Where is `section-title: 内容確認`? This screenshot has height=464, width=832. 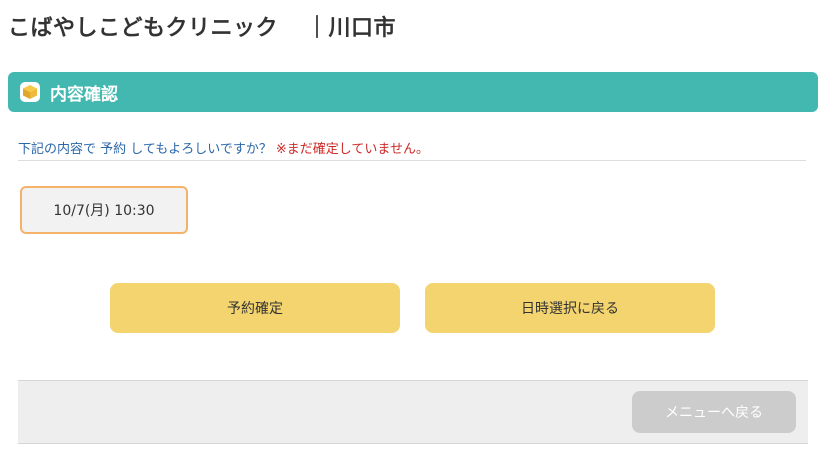
section-title: 内容確認 is located at coordinates (84, 94).